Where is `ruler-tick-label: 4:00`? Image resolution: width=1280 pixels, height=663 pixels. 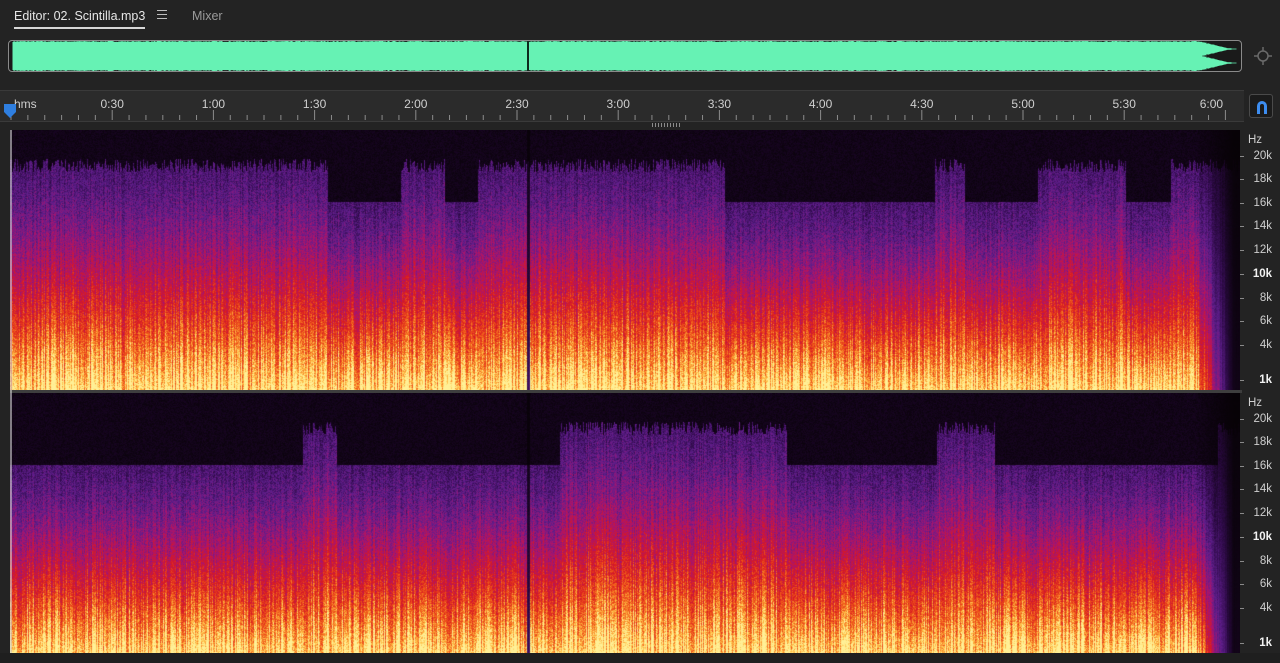
ruler-tick-label: 4:00 is located at coordinates (820, 104).